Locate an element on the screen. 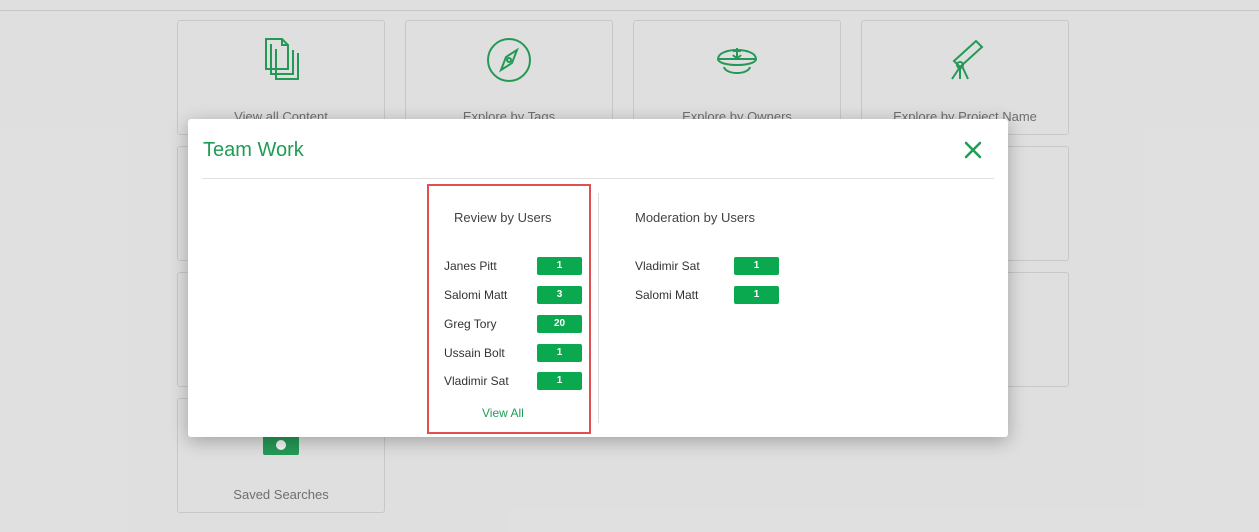 The height and width of the screenshot is (532, 1259). user-name: Salomi Matt is located at coordinates (667, 295).